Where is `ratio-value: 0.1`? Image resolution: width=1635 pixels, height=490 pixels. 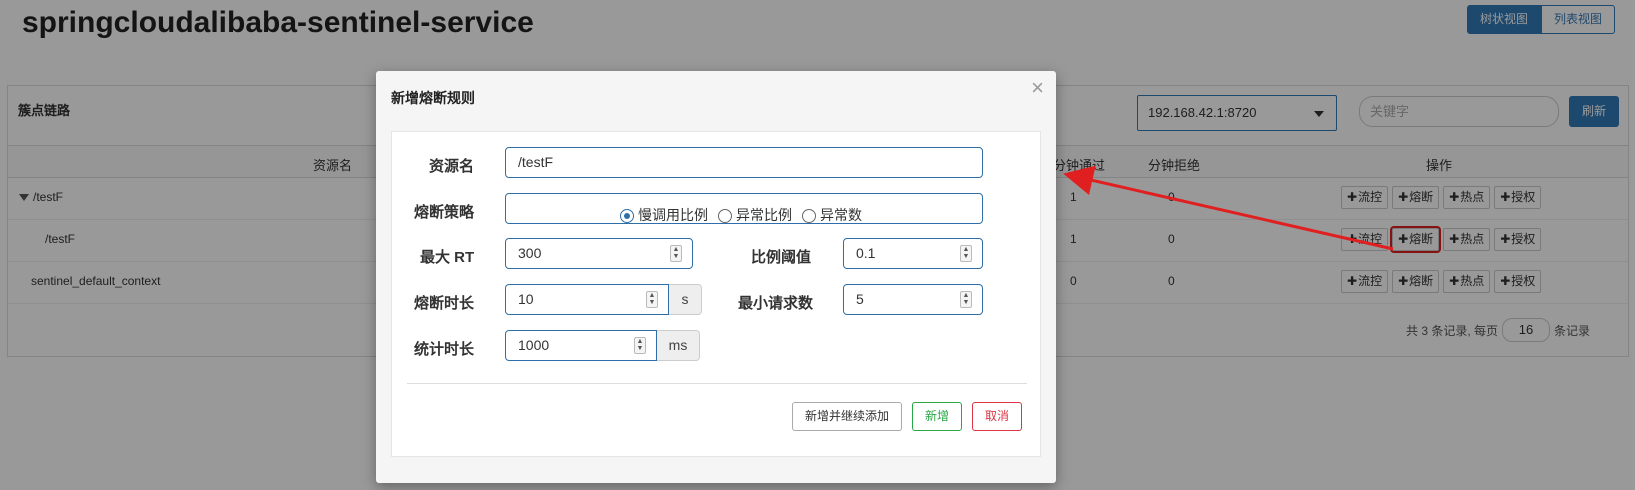
ratio-value: 0.1 is located at coordinates (866, 253).